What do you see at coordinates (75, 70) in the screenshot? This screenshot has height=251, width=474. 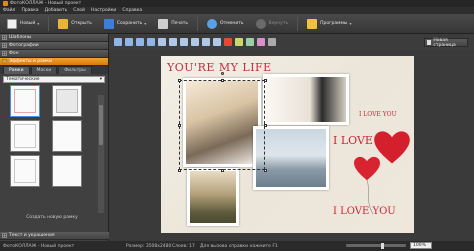 I see `tab-filters: Фильтры` at bounding box center [75, 70].